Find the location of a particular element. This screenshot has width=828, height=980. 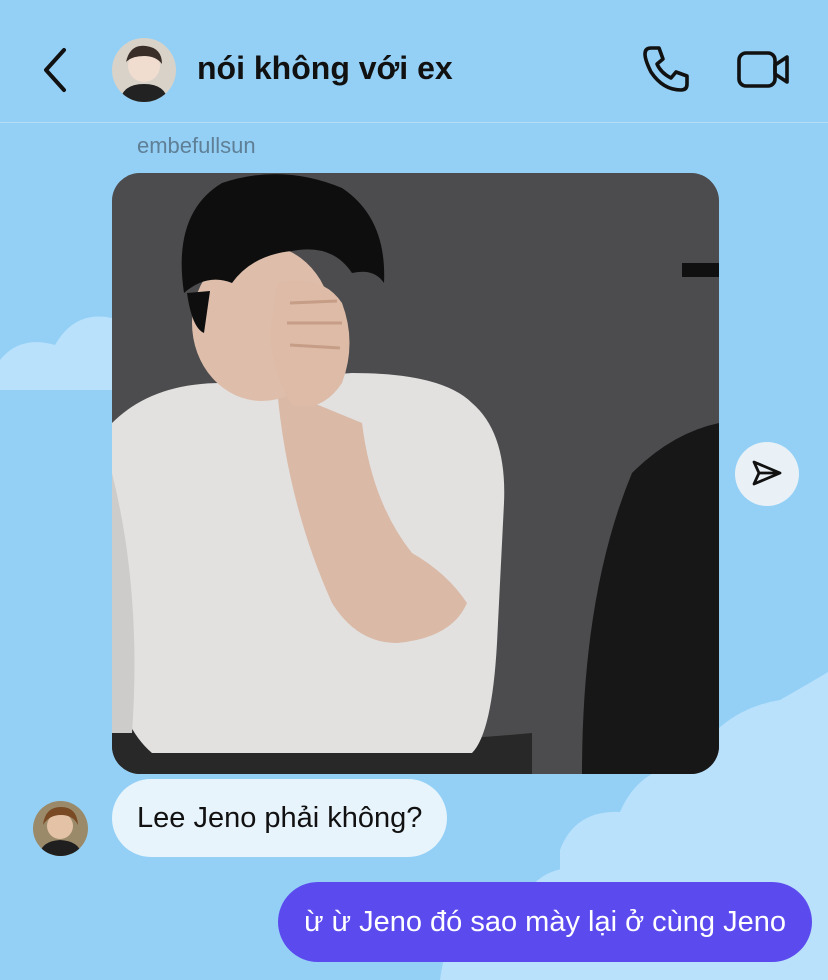

paper-plane-icon is located at coordinates (767, 473).